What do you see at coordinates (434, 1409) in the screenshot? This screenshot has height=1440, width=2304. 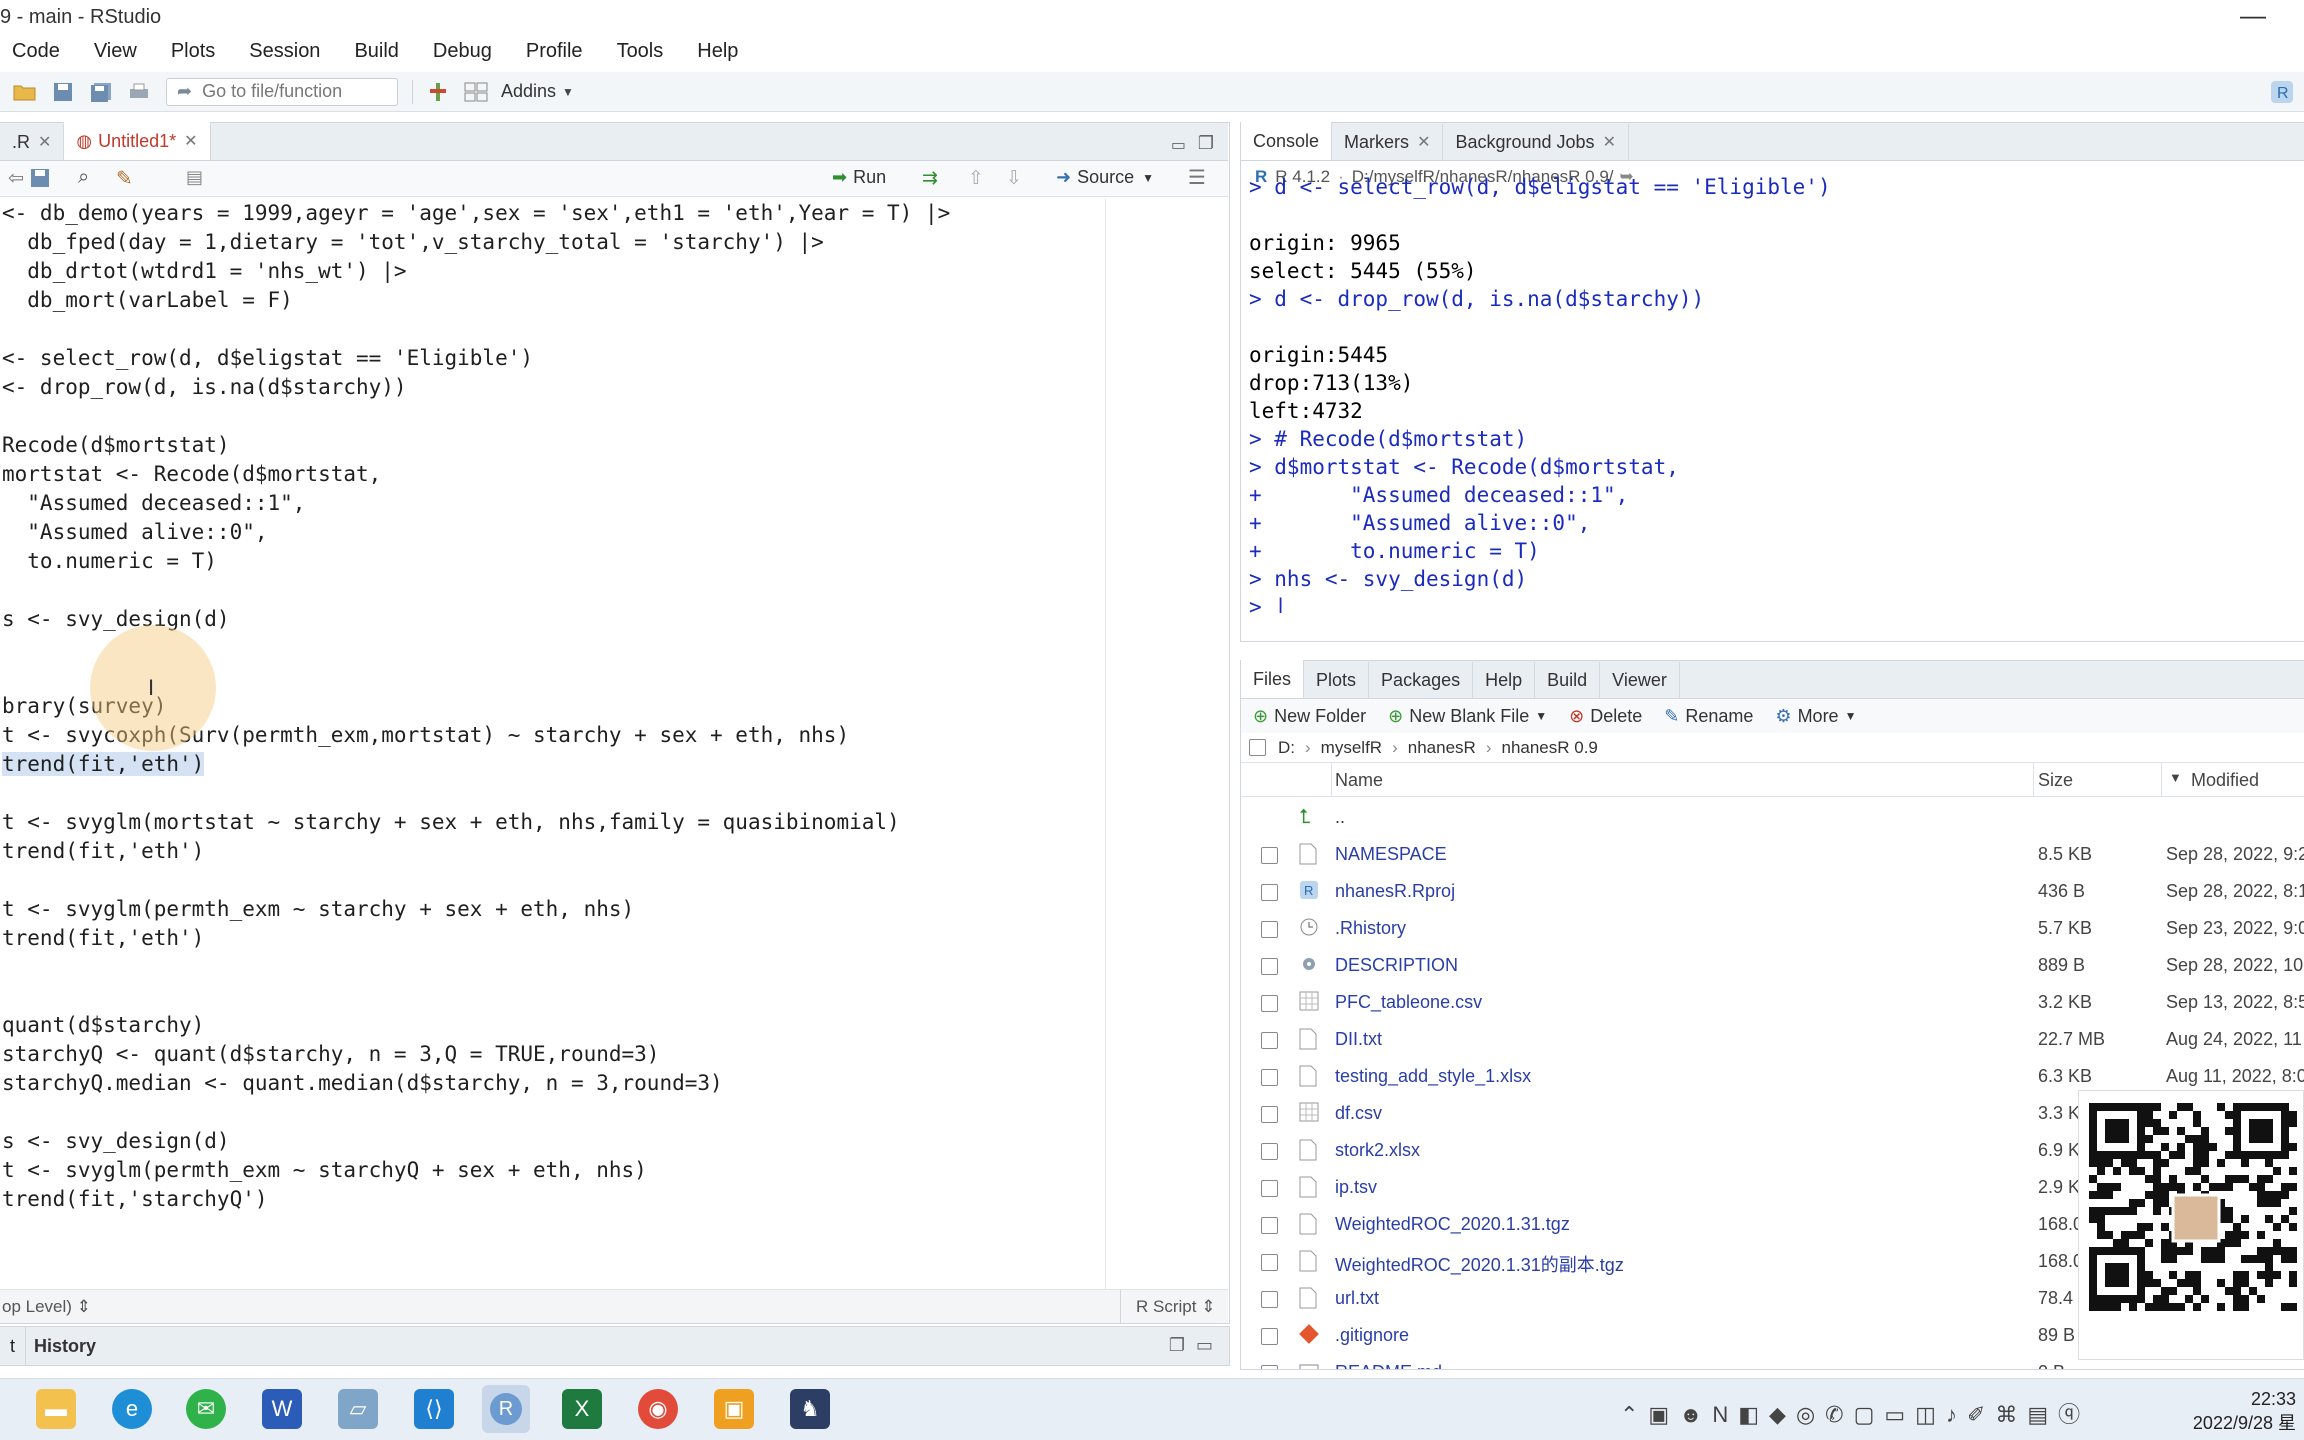 I see `vscode-icon: ⟨⟩` at bounding box center [434, 1409].